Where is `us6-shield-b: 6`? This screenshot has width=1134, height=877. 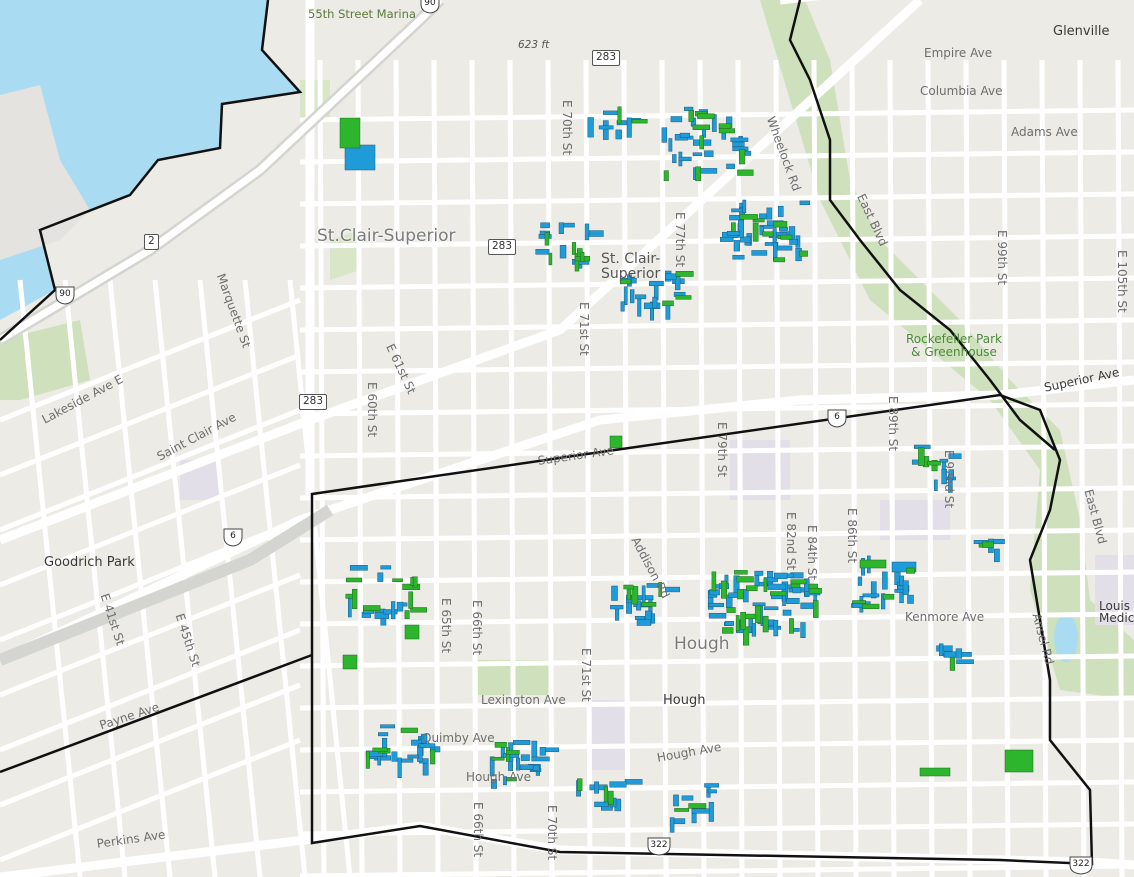 us6-shield-b: 6 is located at coordinates (837, 418).